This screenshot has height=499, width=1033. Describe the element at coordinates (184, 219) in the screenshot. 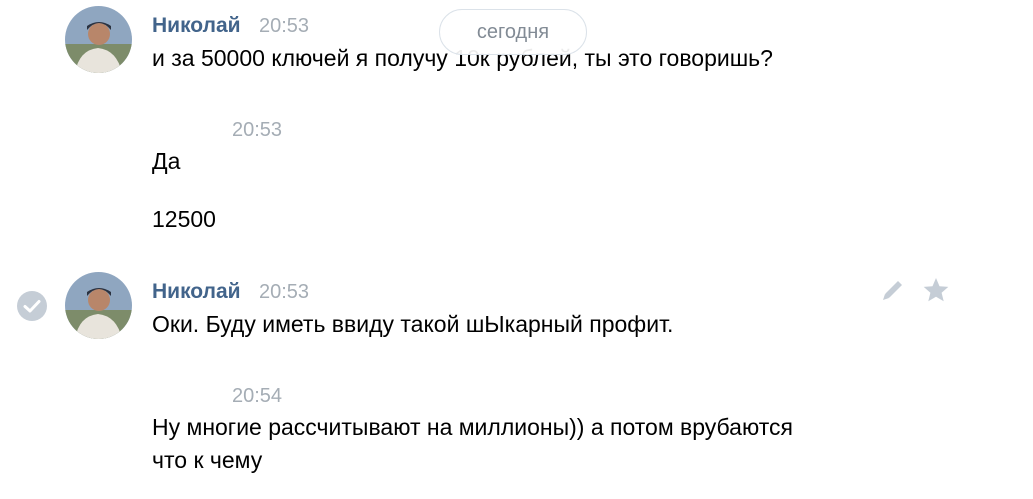

I see `message-text: 12500` at that location.